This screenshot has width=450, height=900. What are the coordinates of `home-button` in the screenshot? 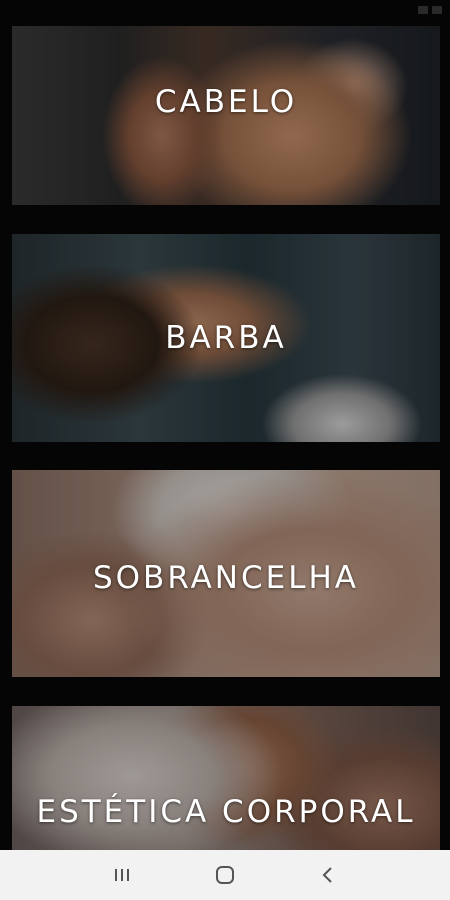 It's located at (225, 875).